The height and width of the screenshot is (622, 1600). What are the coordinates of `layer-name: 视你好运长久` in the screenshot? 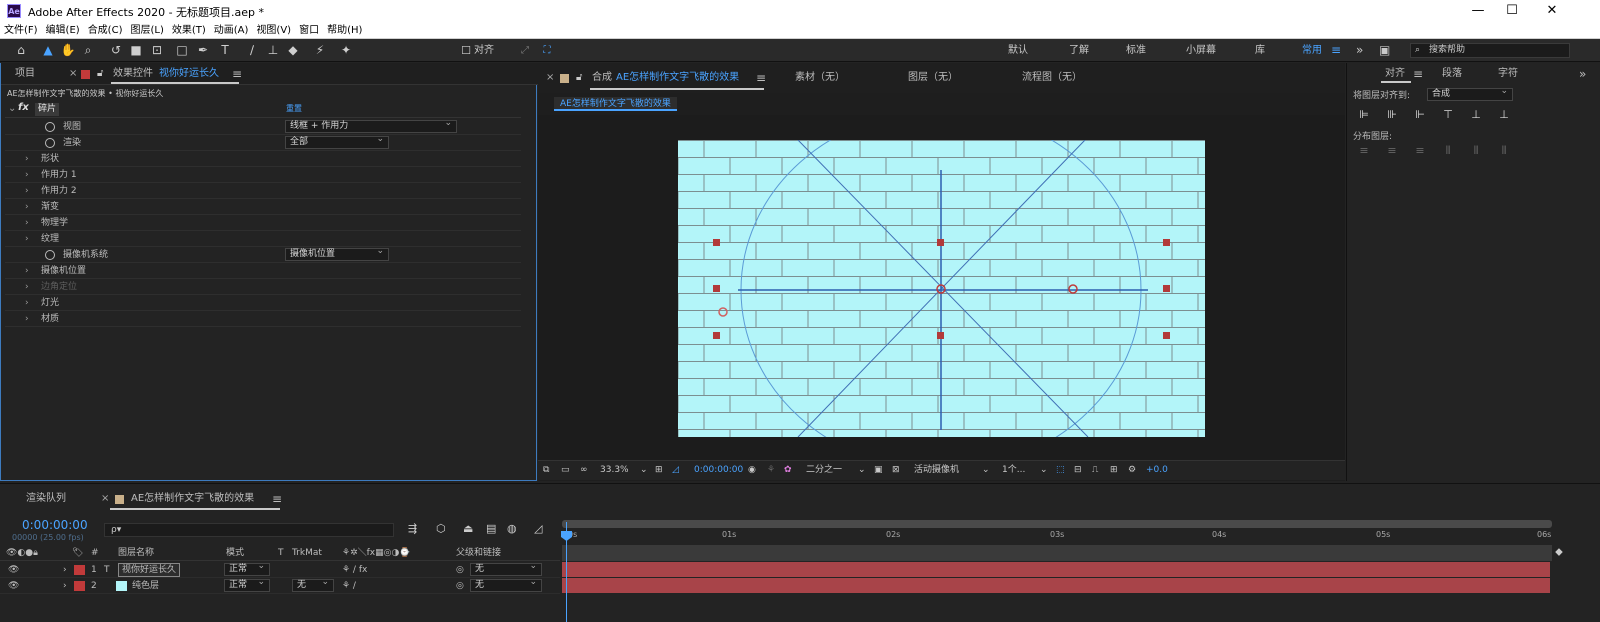 It's located at (149, 570).